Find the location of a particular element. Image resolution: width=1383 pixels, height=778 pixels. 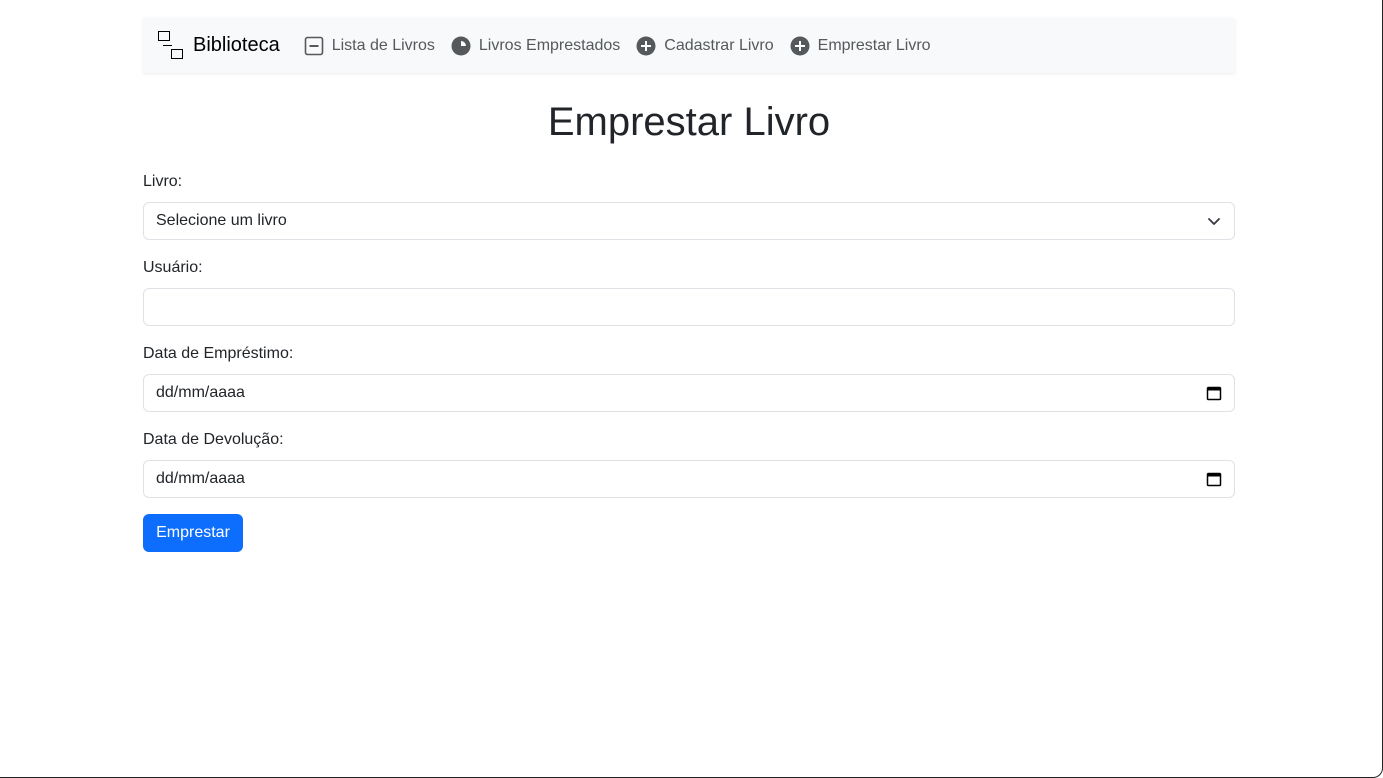

livro-label: Livro: is located at coordinates (163, 181).